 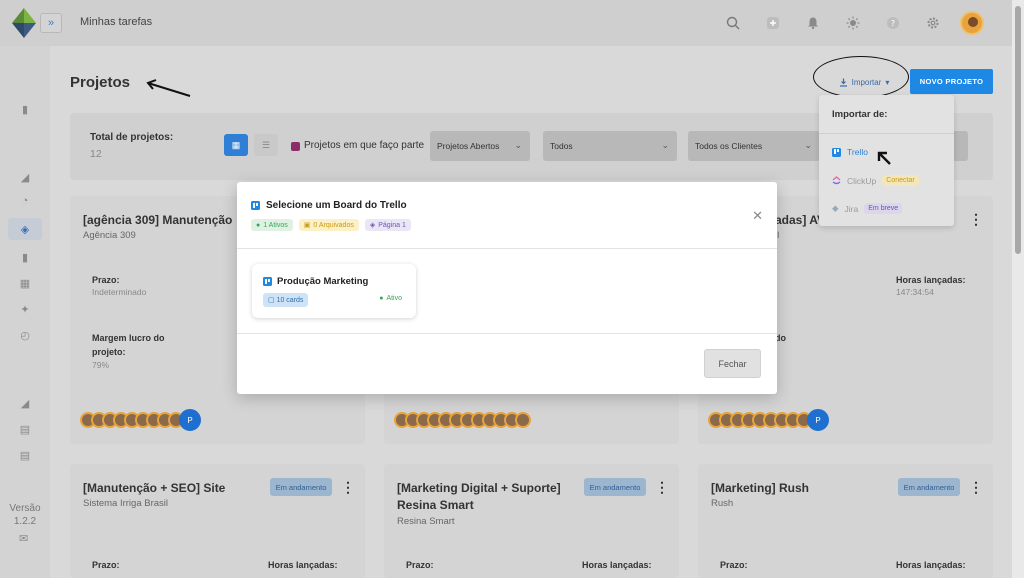 What do you see at coordinates (25, 403) in the screenshot?
I see `analytics-icon: ◢` at bounding box center [25, 403].